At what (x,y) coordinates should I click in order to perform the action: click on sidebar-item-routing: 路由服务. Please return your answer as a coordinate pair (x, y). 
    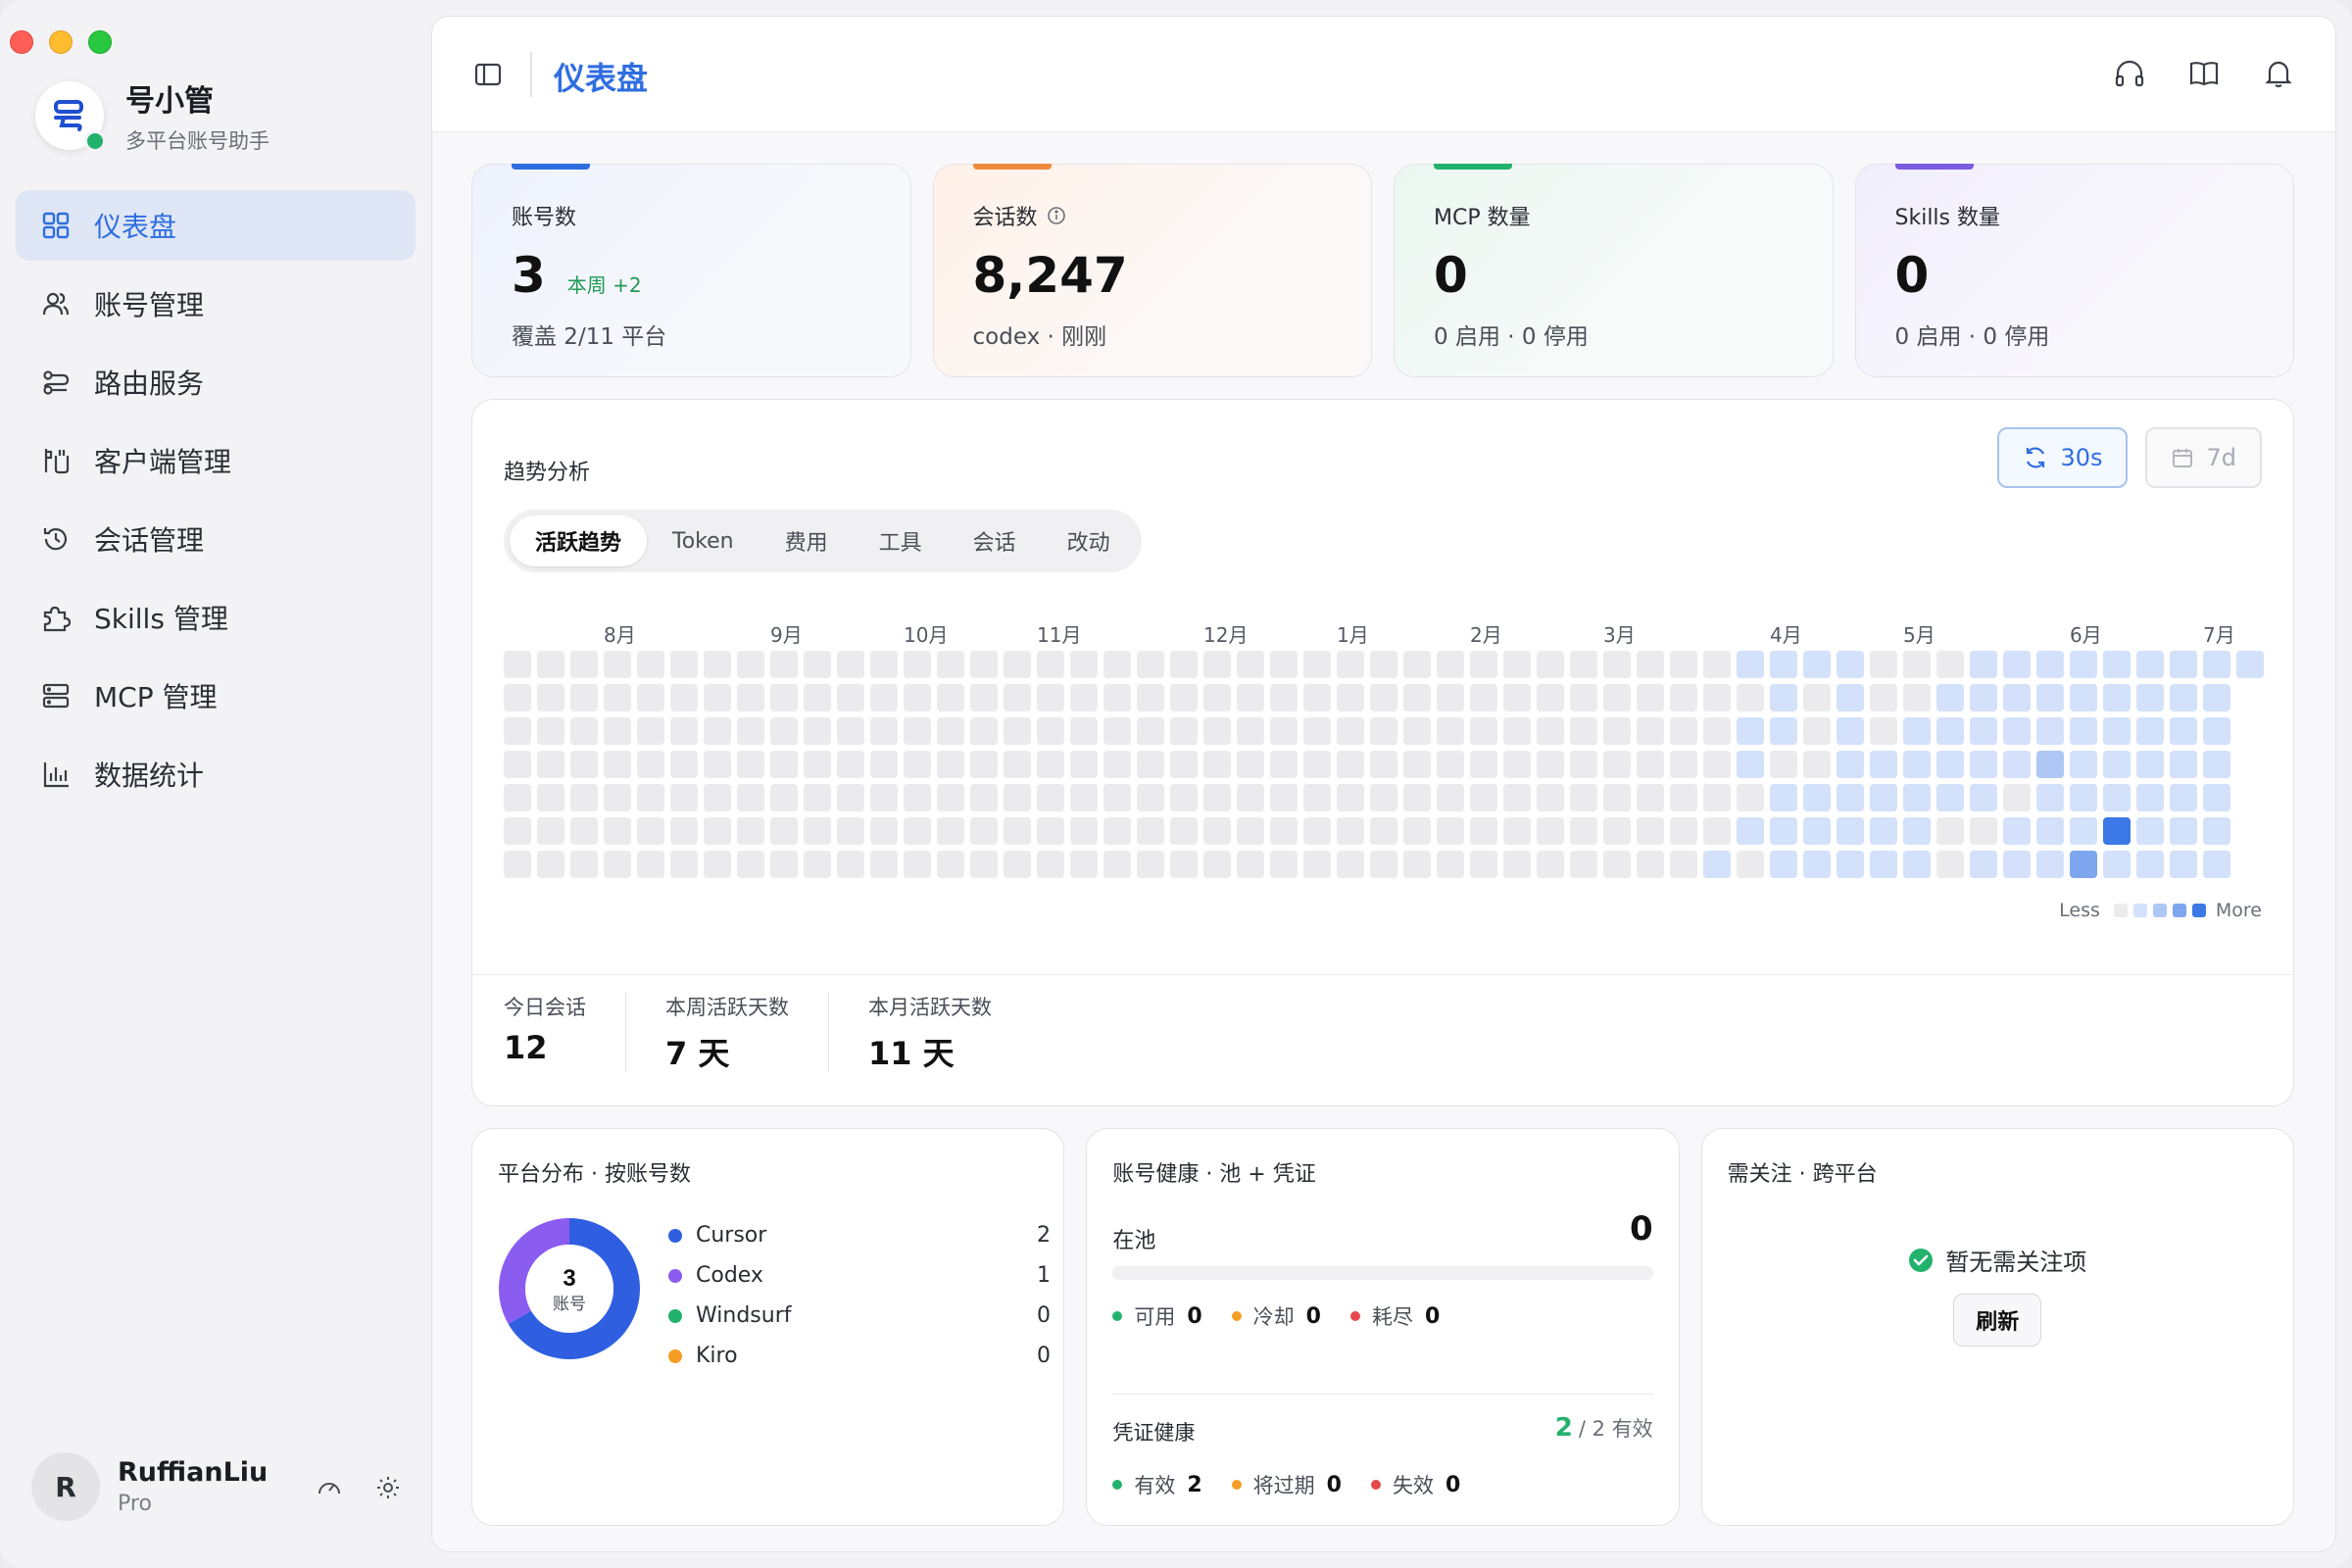
    Looking at the image, I should click on (216, 382).